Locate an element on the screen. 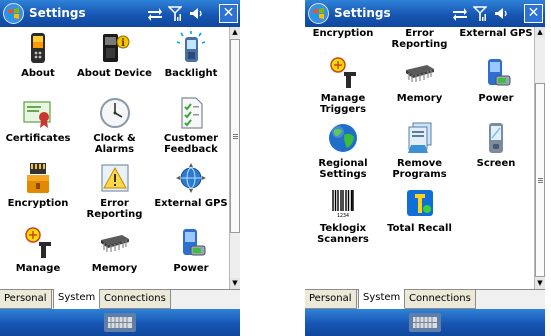 This screenshot has height=336, width=551. settings-item-backlight: Backlight is located at coordinates (191, 59).